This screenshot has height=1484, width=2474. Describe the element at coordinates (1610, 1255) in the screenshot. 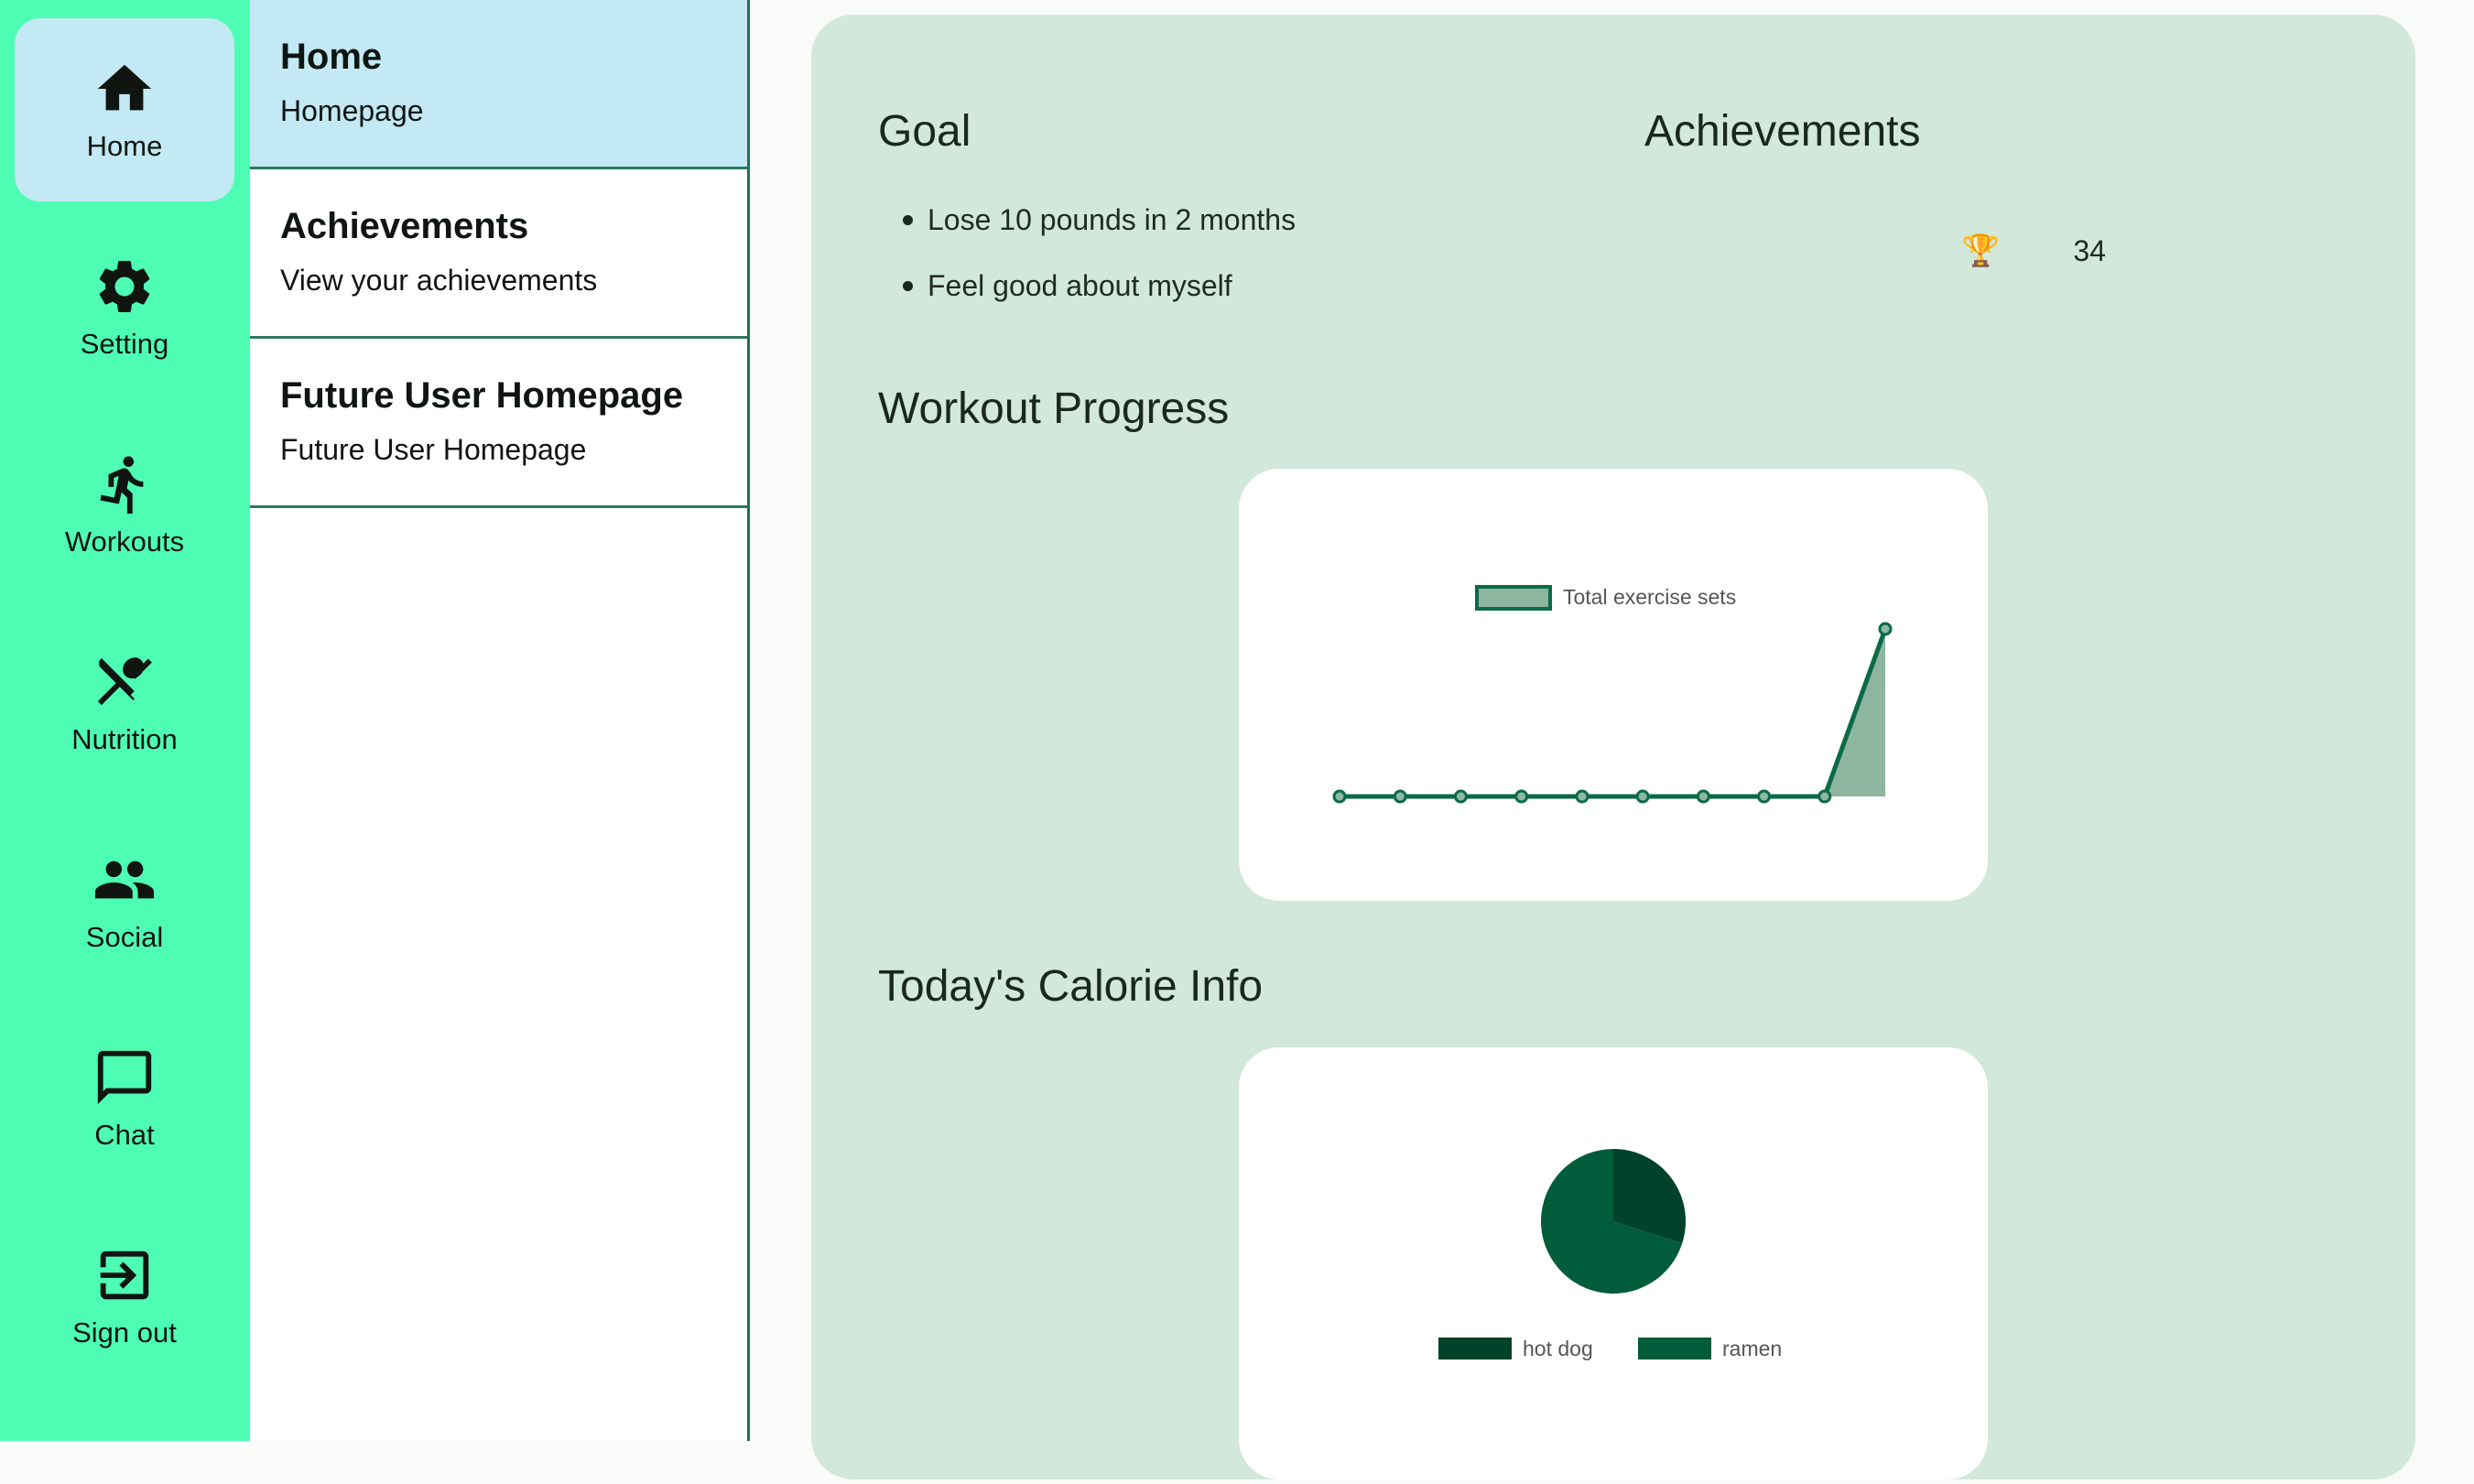

I see `calorie-pie-chart: hot dog ramen` at that location.